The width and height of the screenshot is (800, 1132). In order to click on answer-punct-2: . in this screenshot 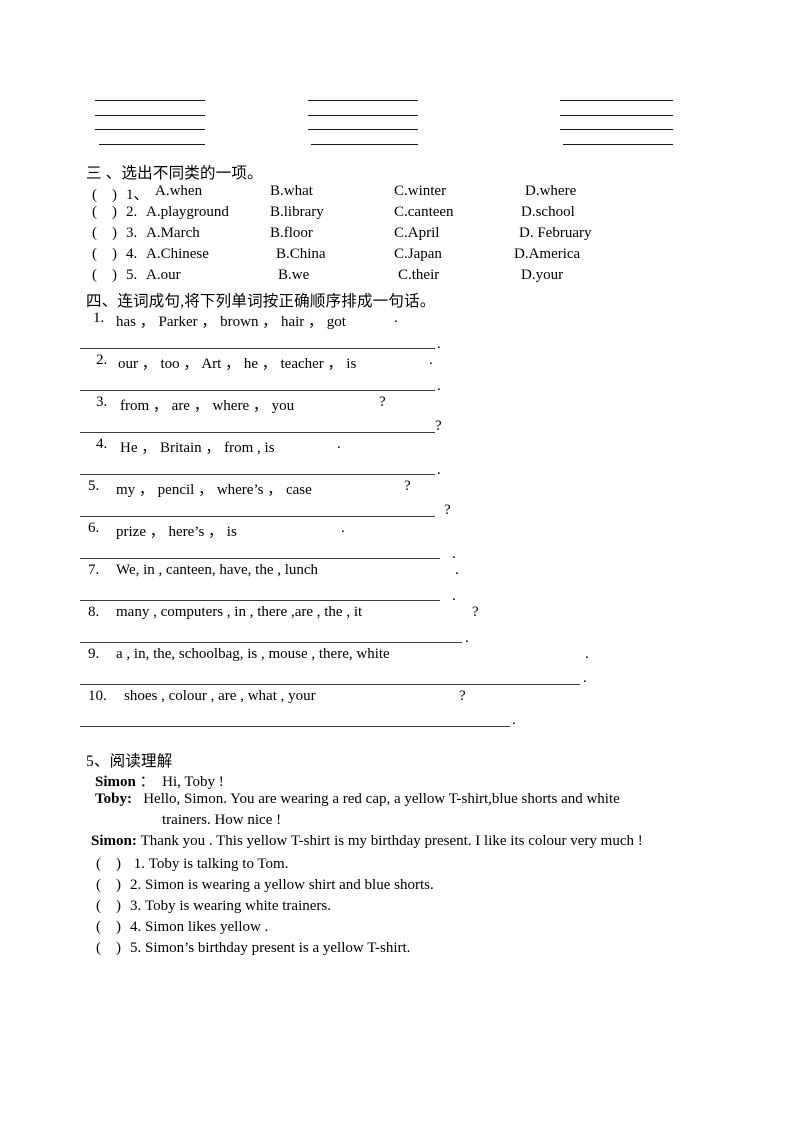, I will do `click(439, 386)`.